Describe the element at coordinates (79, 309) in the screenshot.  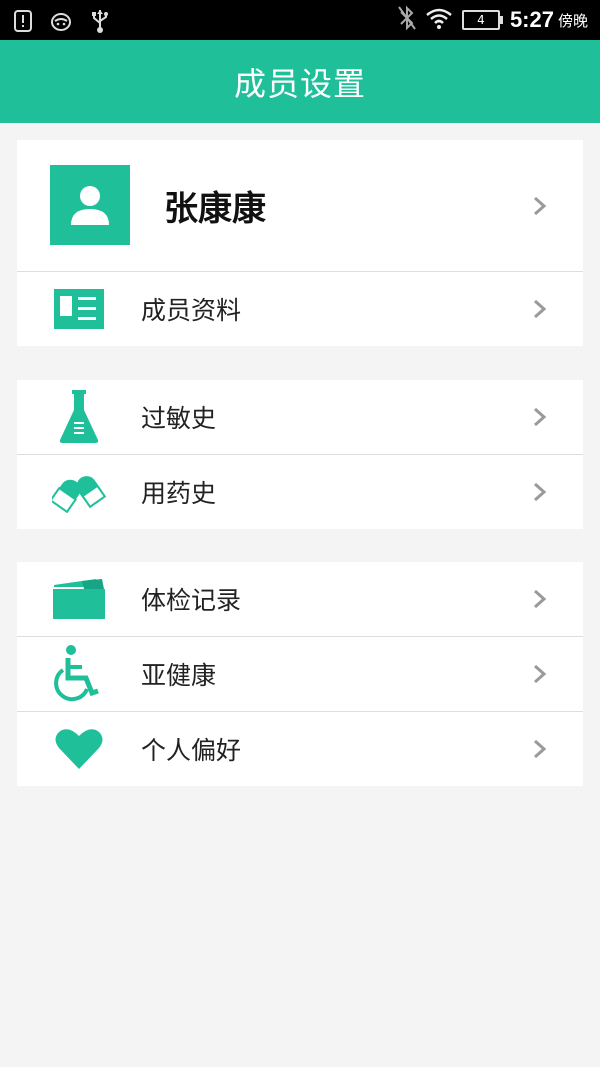
I see `id-card-icon` at that location.